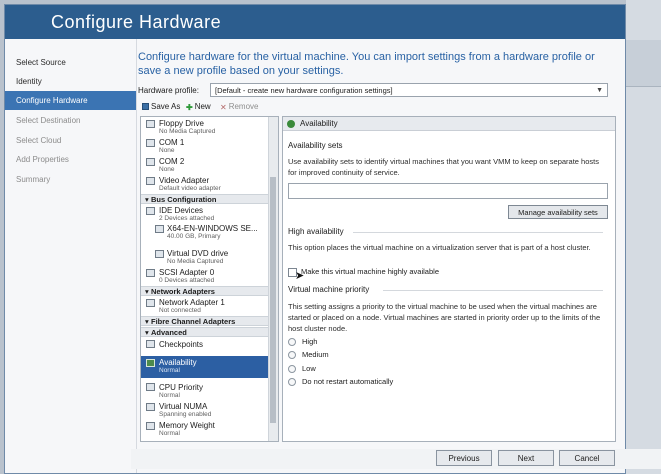 This screenshot has height=474, width=661. I want to click on memory-icon, so click(150, 426).